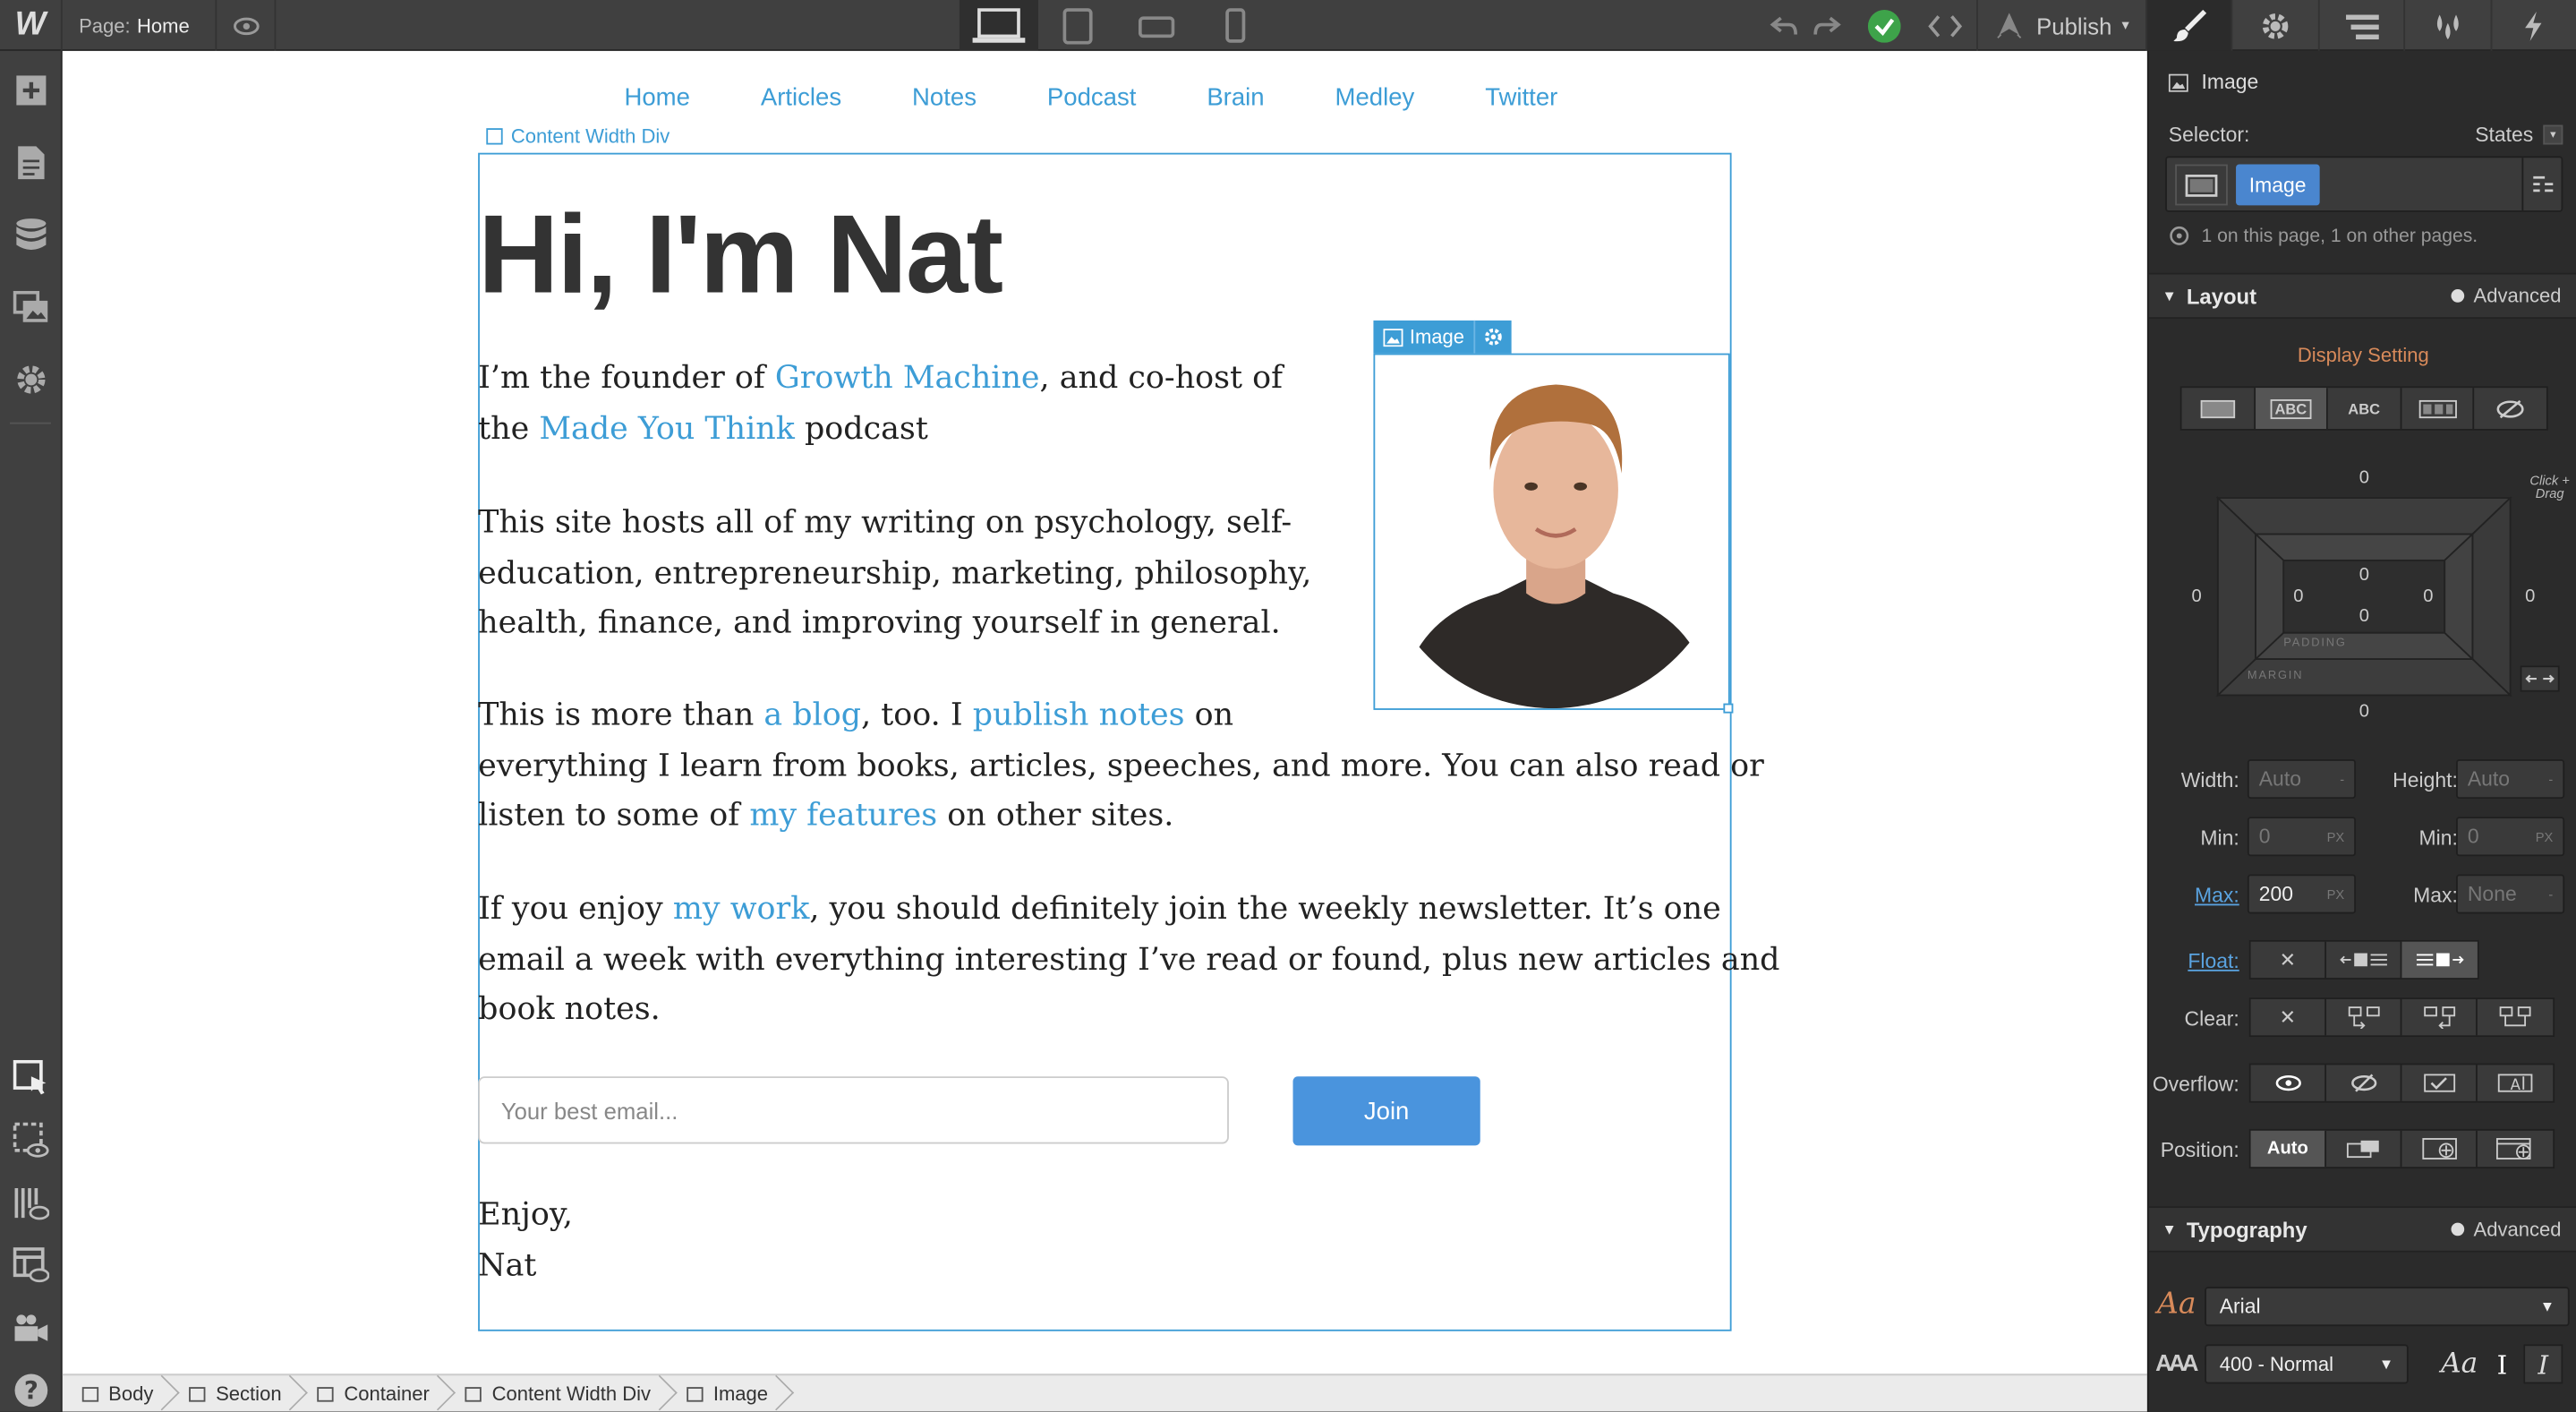  I want to click on add-element-icon, so click(31, 91).